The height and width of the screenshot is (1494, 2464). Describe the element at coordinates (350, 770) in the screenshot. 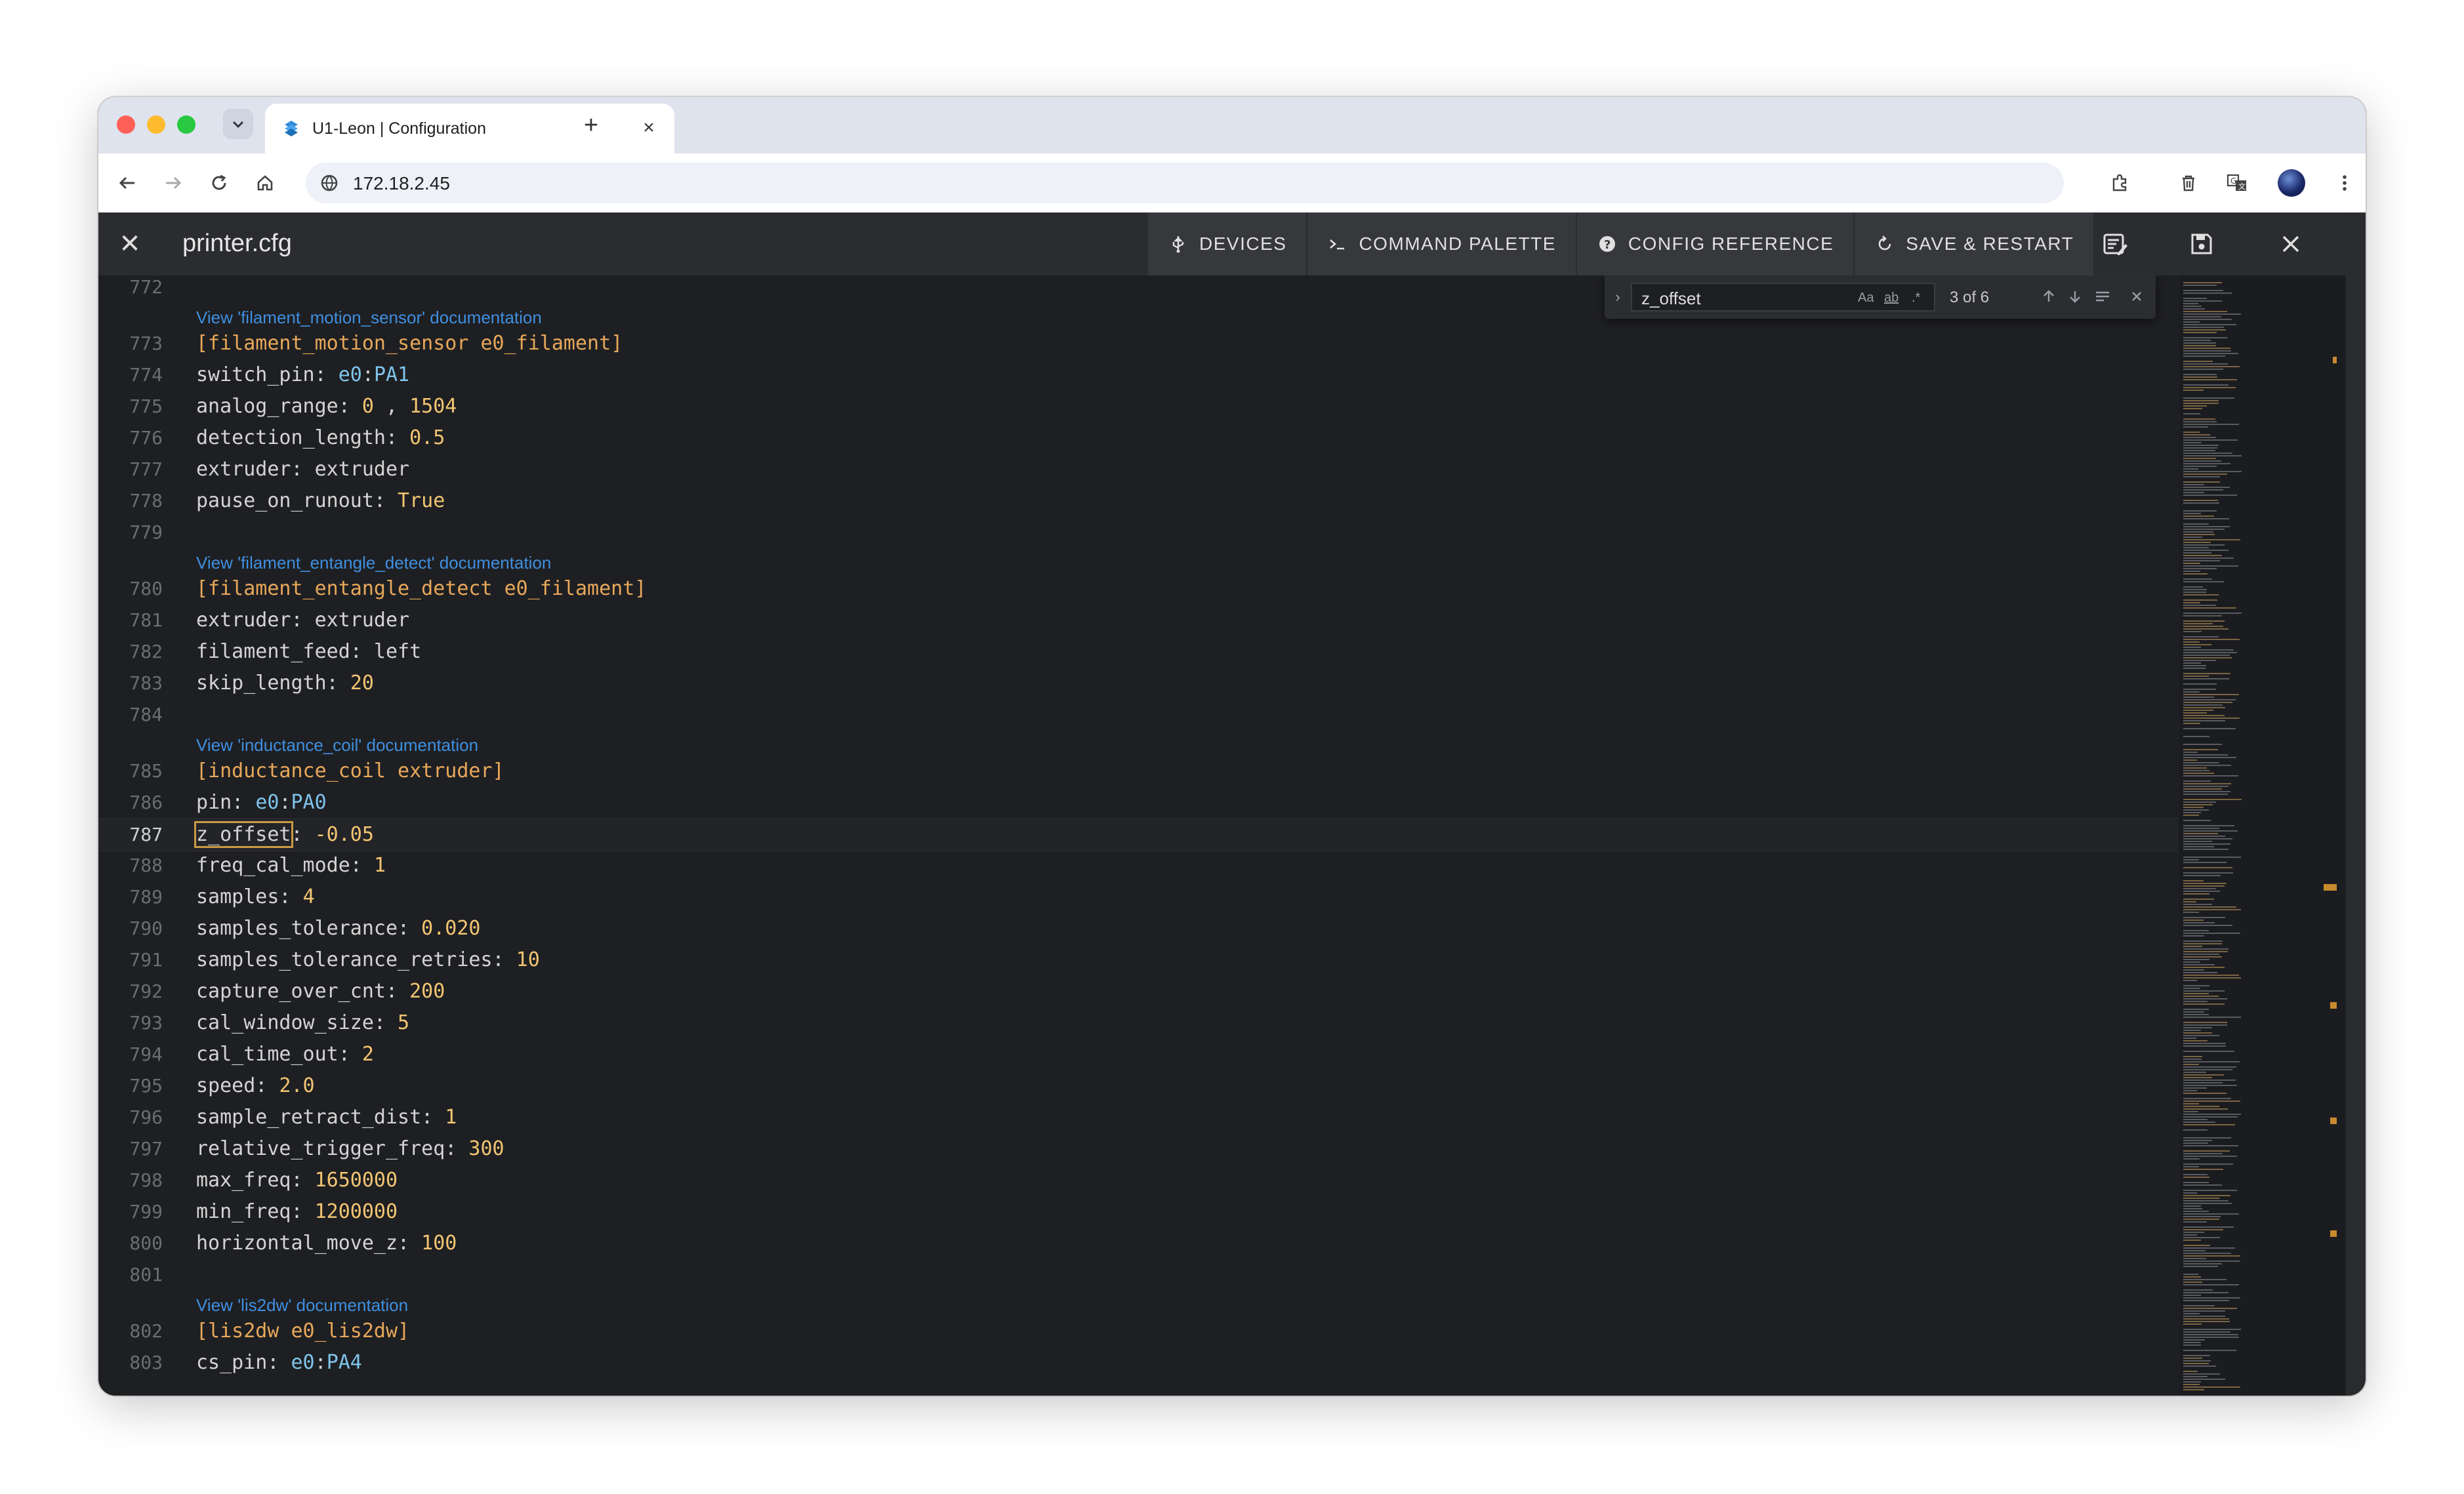

I see `code-token: [inductance_coil extruder]` at that location.